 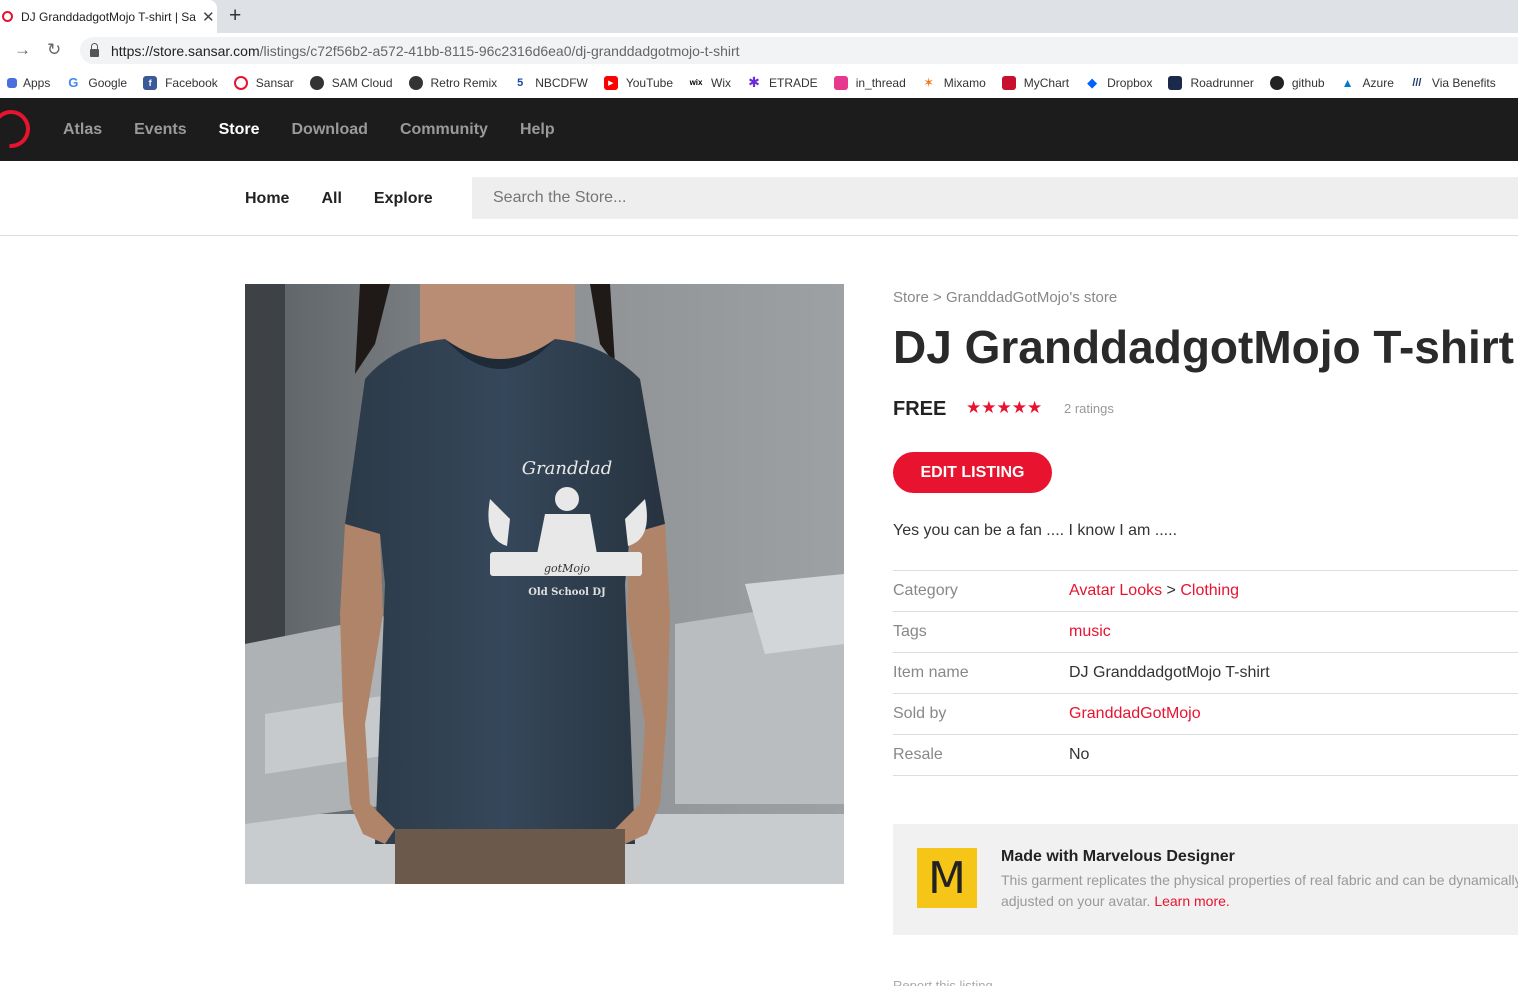 I want to click on spec-row-sold-by: Sold by GranddadGotMojo, so click(x=1205, y=714).